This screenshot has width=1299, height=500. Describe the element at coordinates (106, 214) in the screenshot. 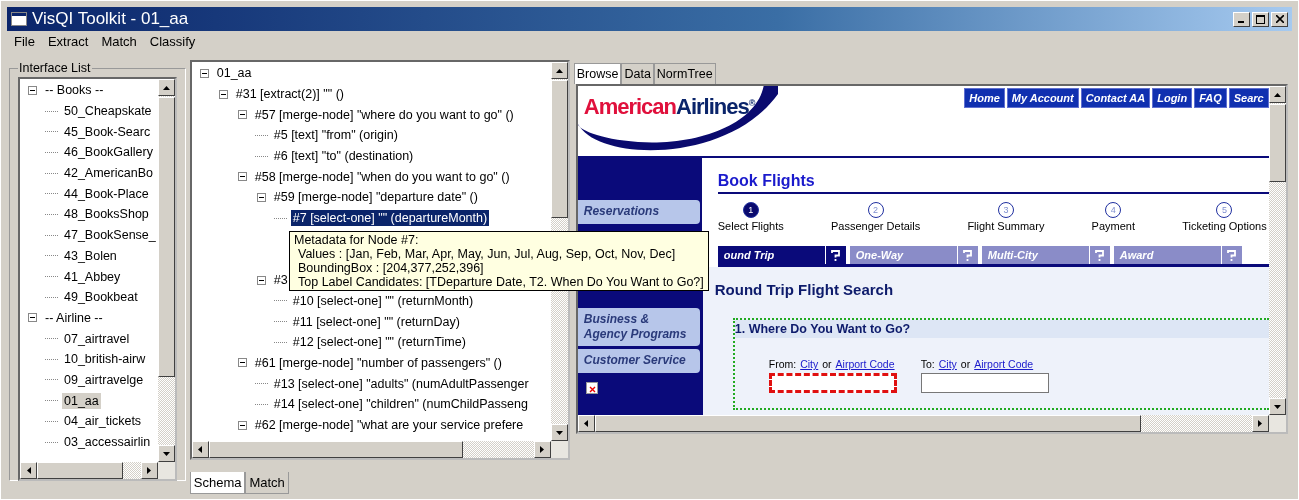

I see `tree-item: 48_BooksShop` at that location.